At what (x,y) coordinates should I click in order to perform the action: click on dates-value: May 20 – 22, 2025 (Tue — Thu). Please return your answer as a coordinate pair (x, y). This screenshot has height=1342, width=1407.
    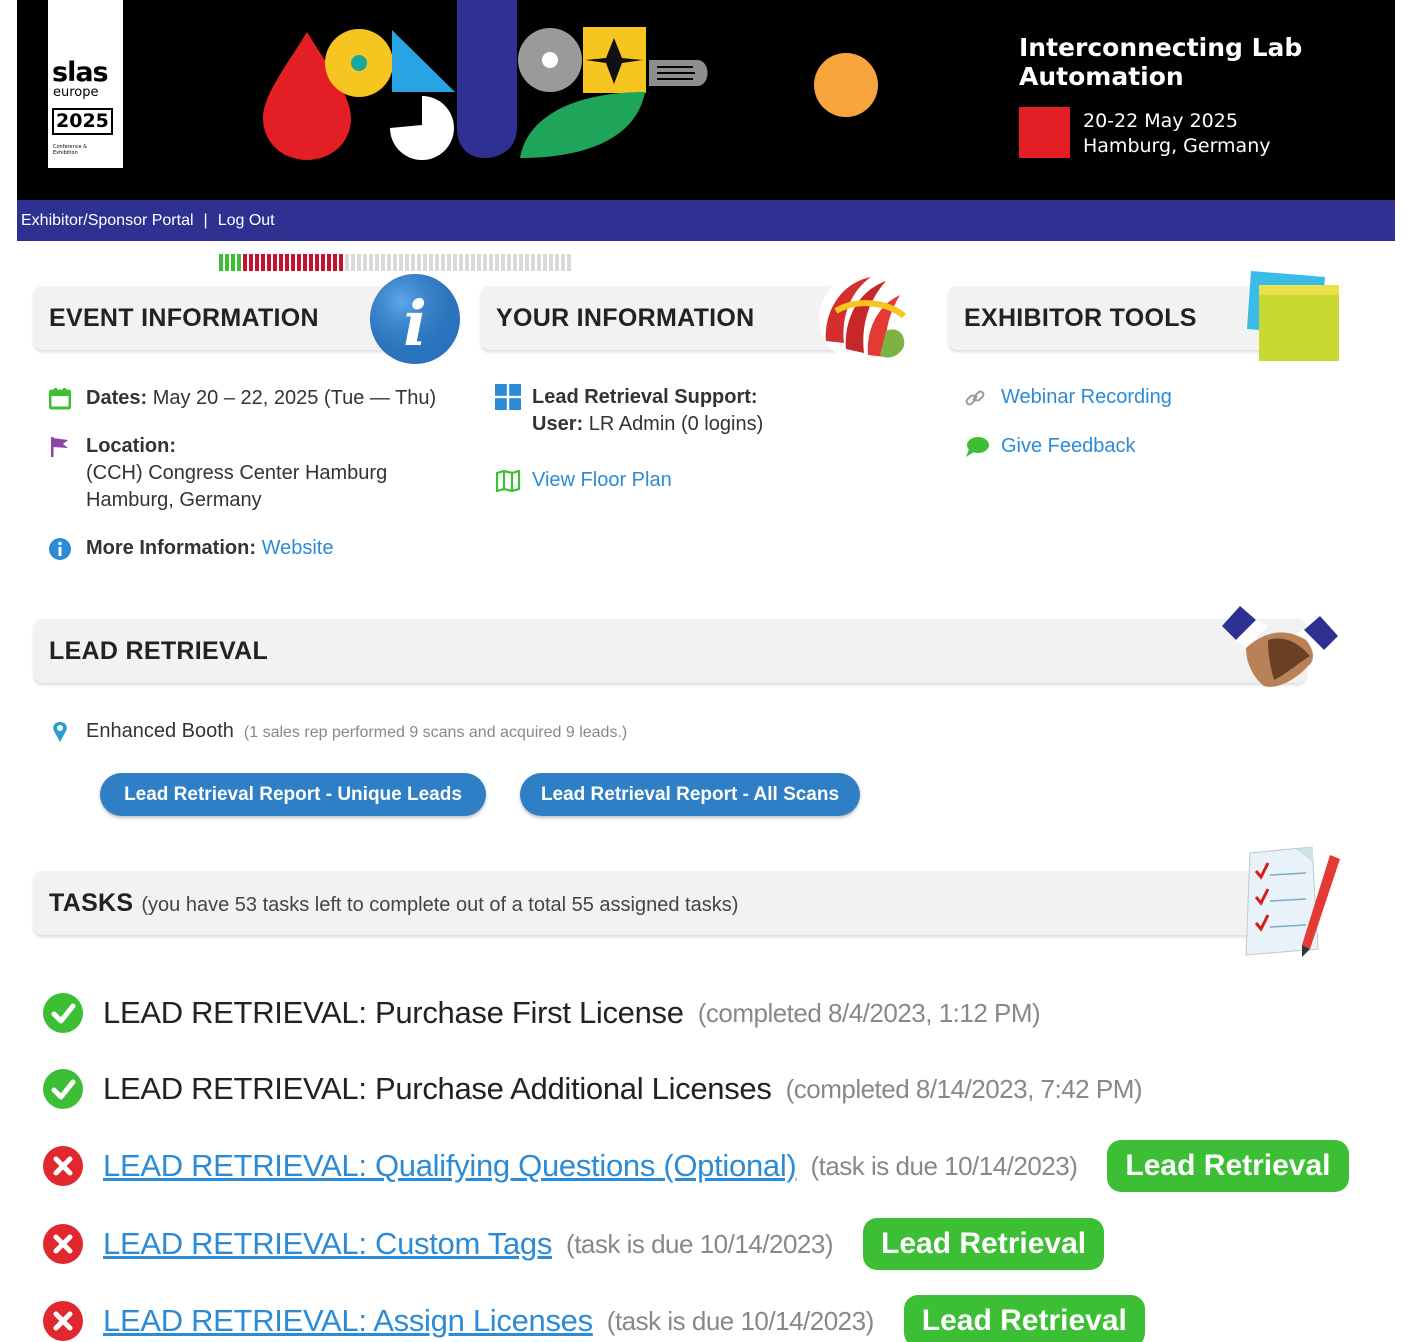
    Looking at the image, I should click on (294, 398).